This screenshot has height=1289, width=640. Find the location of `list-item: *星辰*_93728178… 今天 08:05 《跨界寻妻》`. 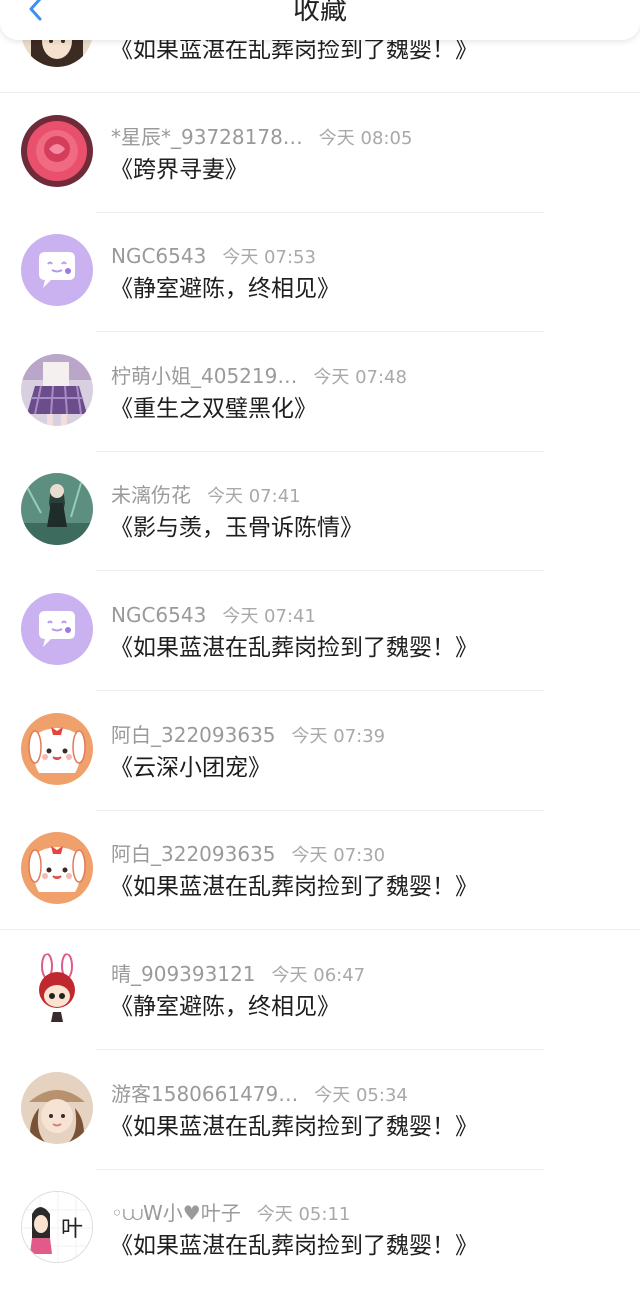

list-item: *星辰*_93728178… 今天 08:05 《跨界寻妻》 is located at coordinates (320, 153).